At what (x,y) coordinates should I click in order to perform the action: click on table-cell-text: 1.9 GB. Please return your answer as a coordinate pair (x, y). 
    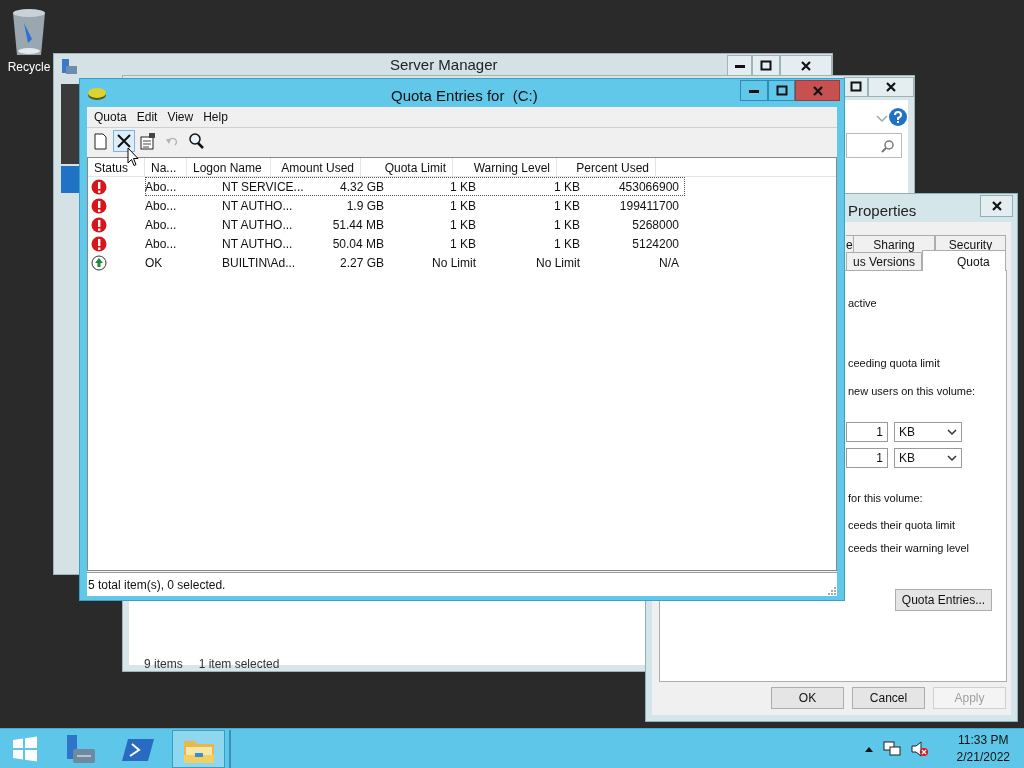
    Looking at the image, I should click on (365, 206).